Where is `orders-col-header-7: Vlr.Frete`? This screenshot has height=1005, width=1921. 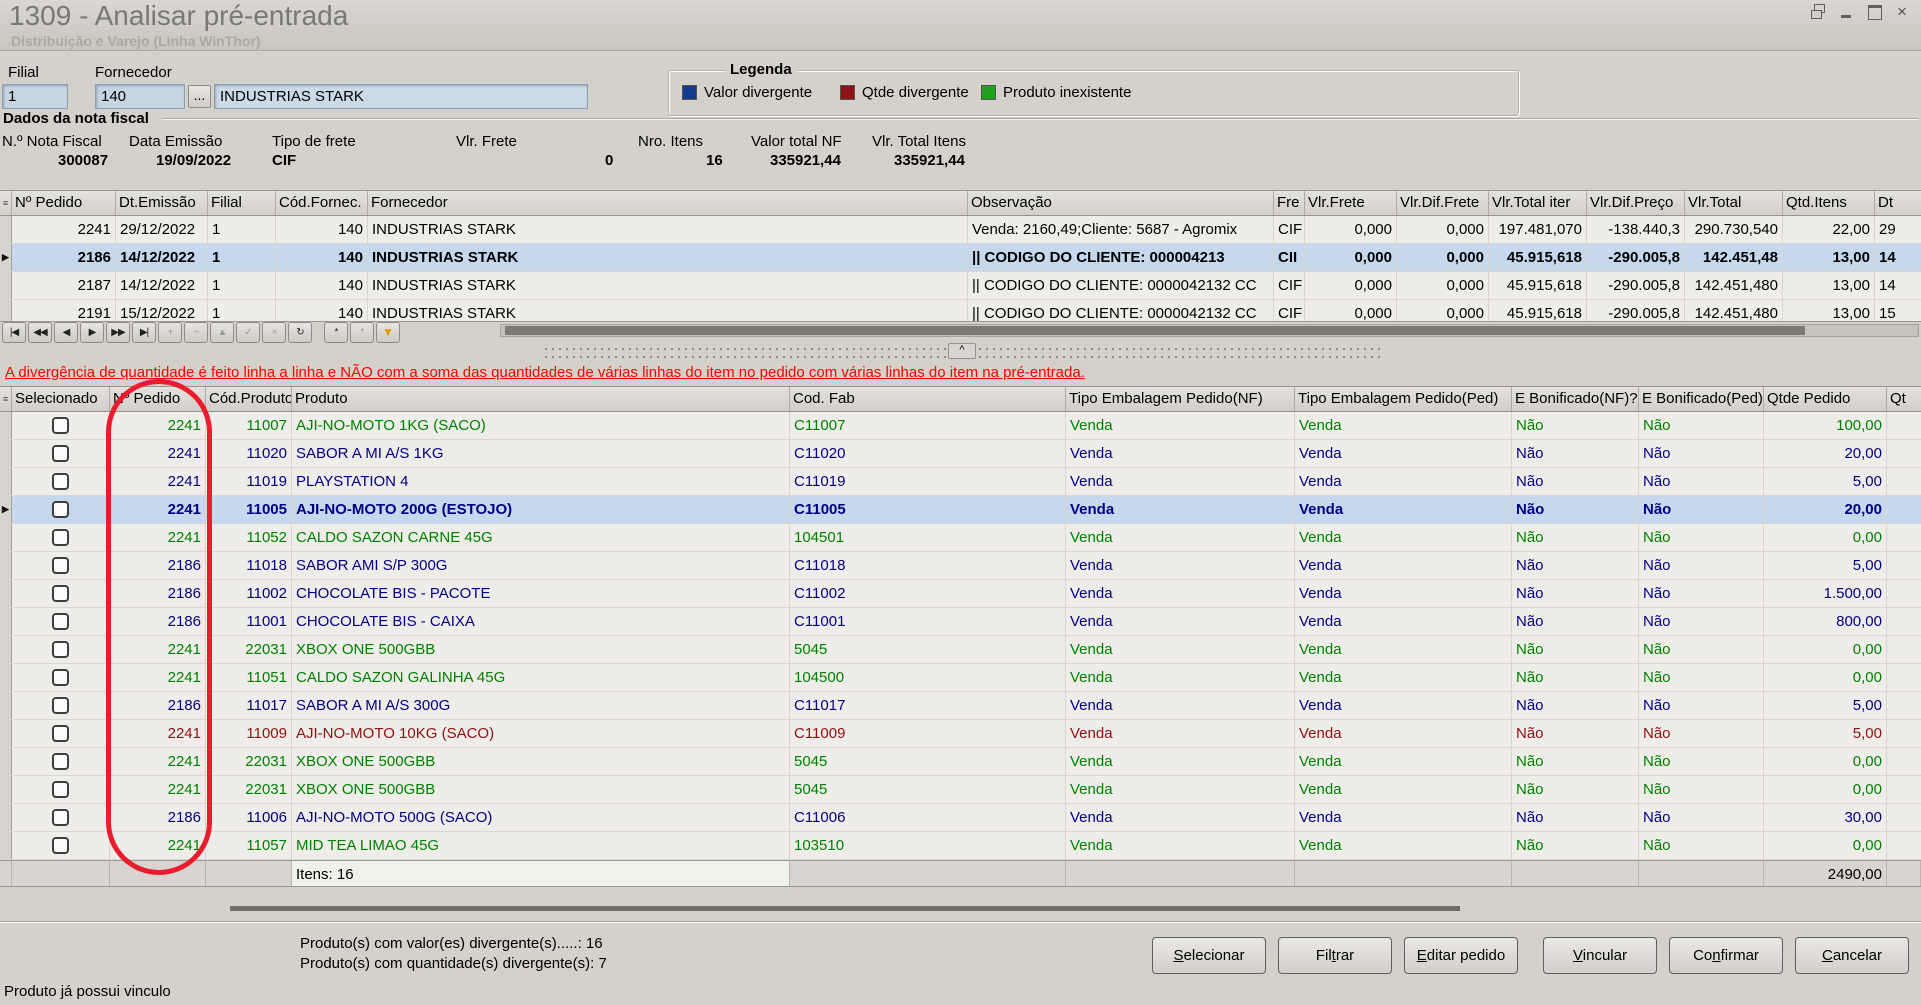 orders-col-header-7: Vlr.Frete is located at coordinates (1351, 203).